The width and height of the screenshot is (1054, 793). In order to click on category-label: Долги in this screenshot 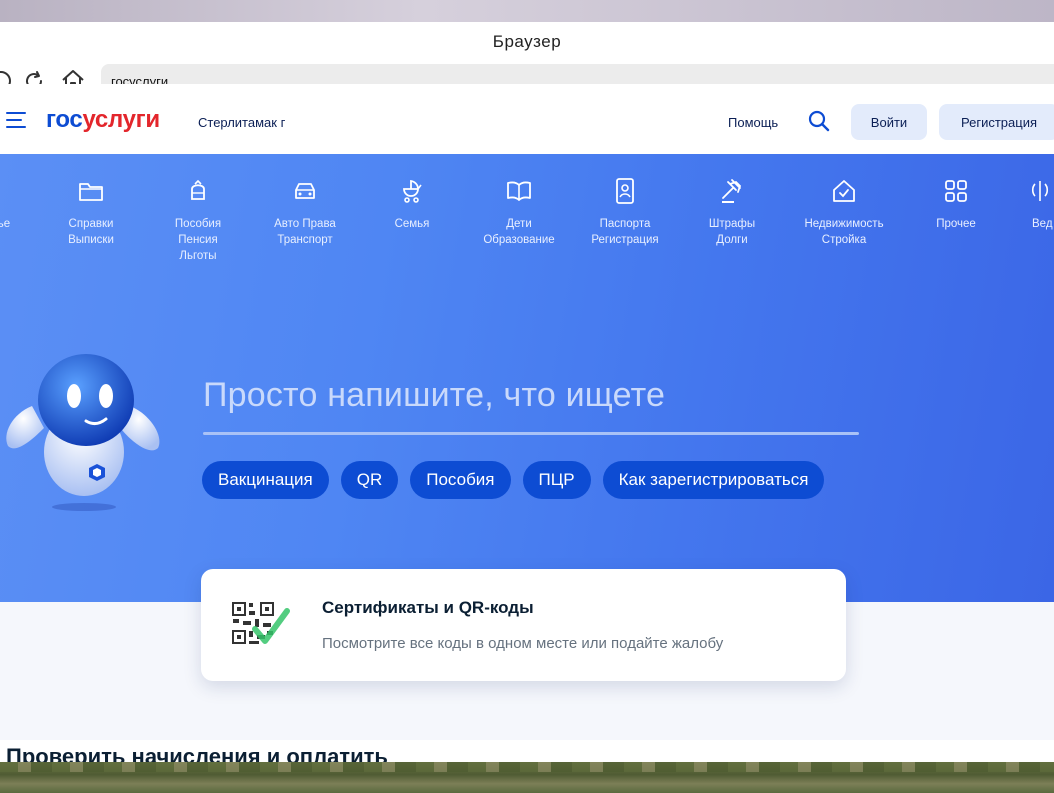, I will do `click(732, 240)`.